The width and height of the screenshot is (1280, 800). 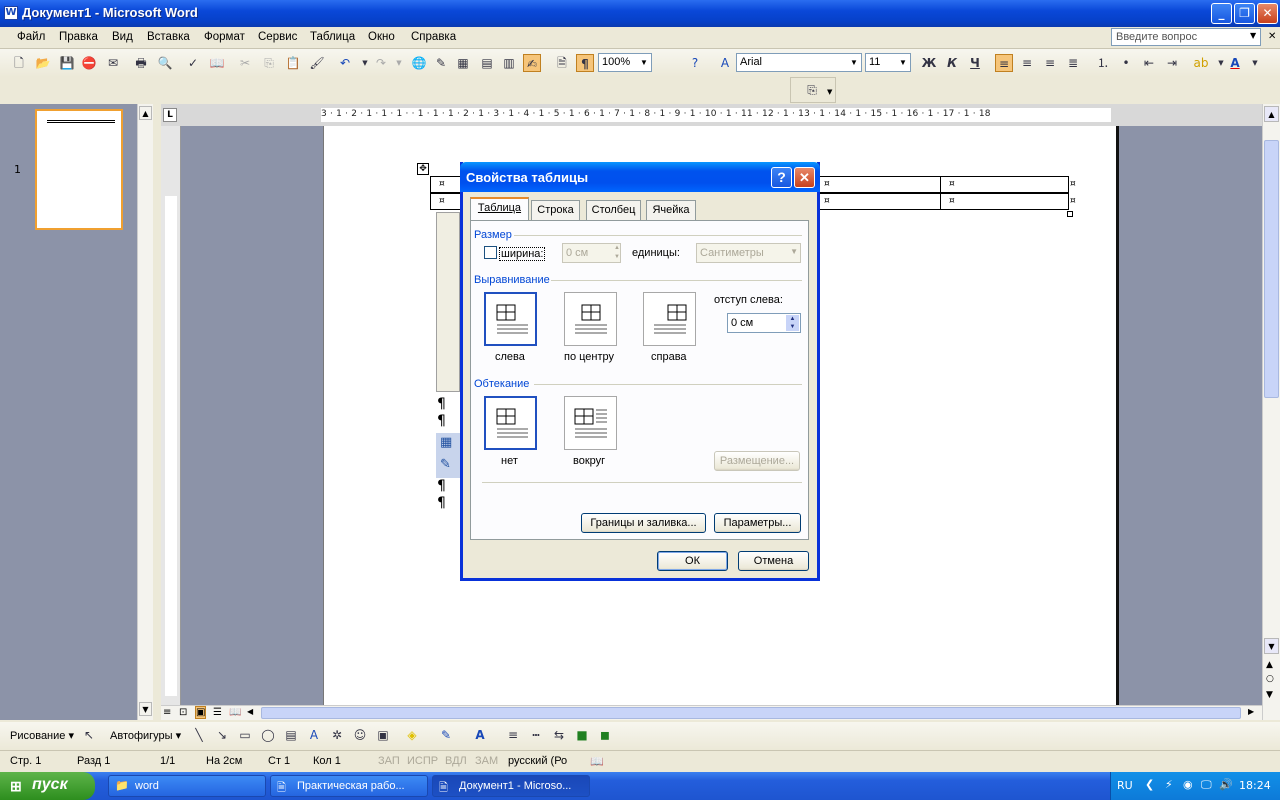 What do you see at coordinates (613, 210) in the screenshot?
I see `tab-column: Столбец` at bounding box center [613, 210].